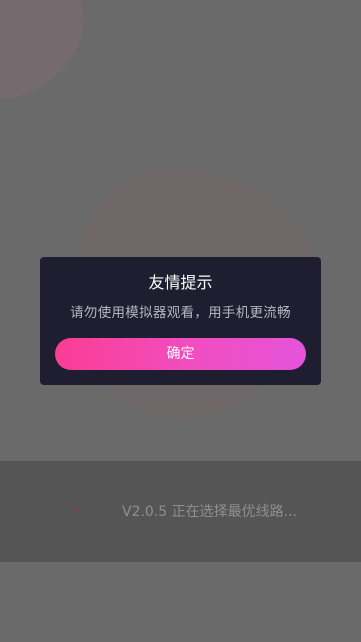 This screenshot has width=361, height=642. What do you see at coordinates (180, 354) in the screenshot?
I see `confirm-button: 确定` at bounding box center [180, 354].